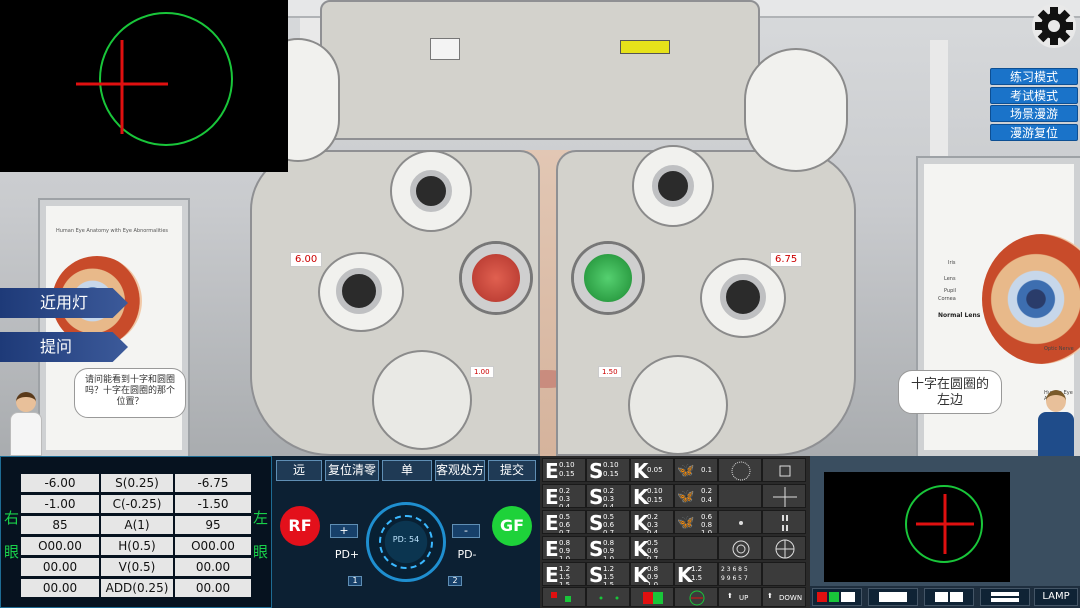 The height and width of the screenshot is (608, 1080). I want to click on left-cylinder-value: -1.50, so click(213, 504).